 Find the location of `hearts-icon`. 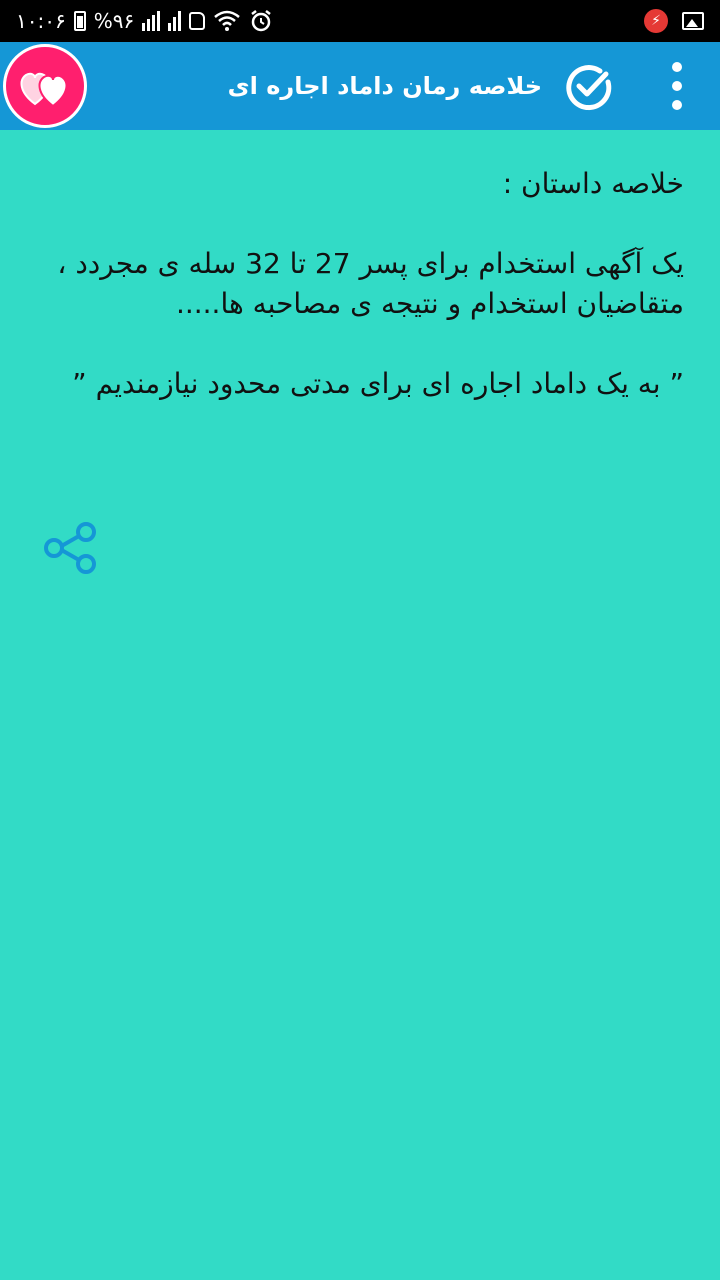

hearts-icon is located at coordinates (44, 90).